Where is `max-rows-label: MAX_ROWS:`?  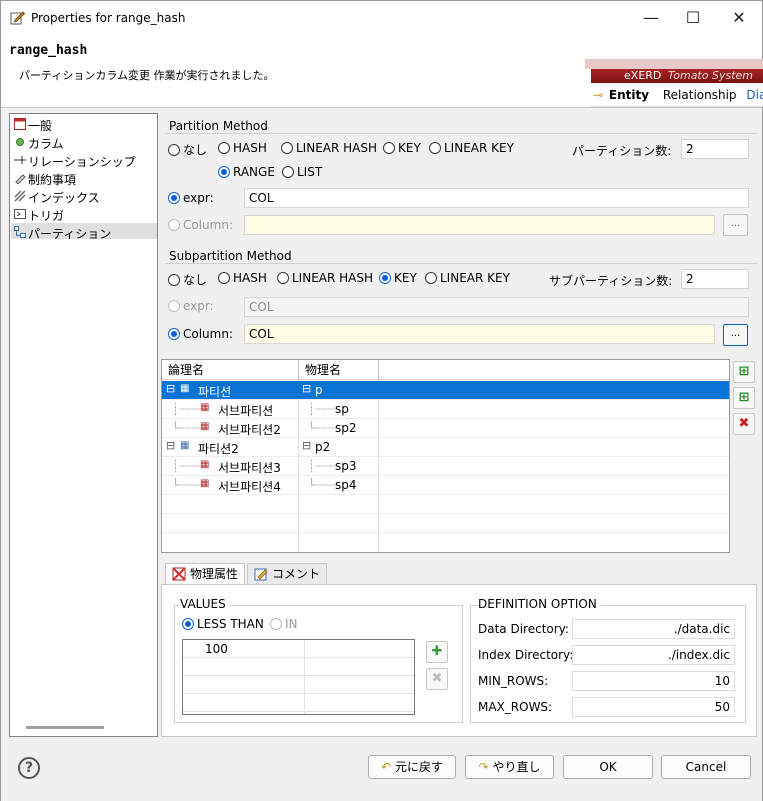 max-rows-label: MAX_ROWS: is located at coordinates (515, 707).